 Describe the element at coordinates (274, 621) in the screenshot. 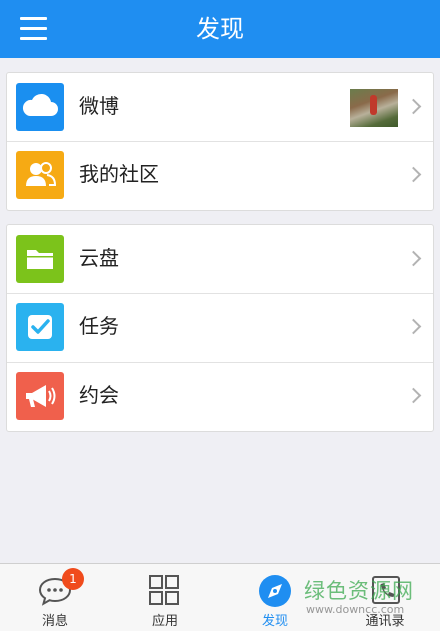

I see `tab-label: 发现` at that location.